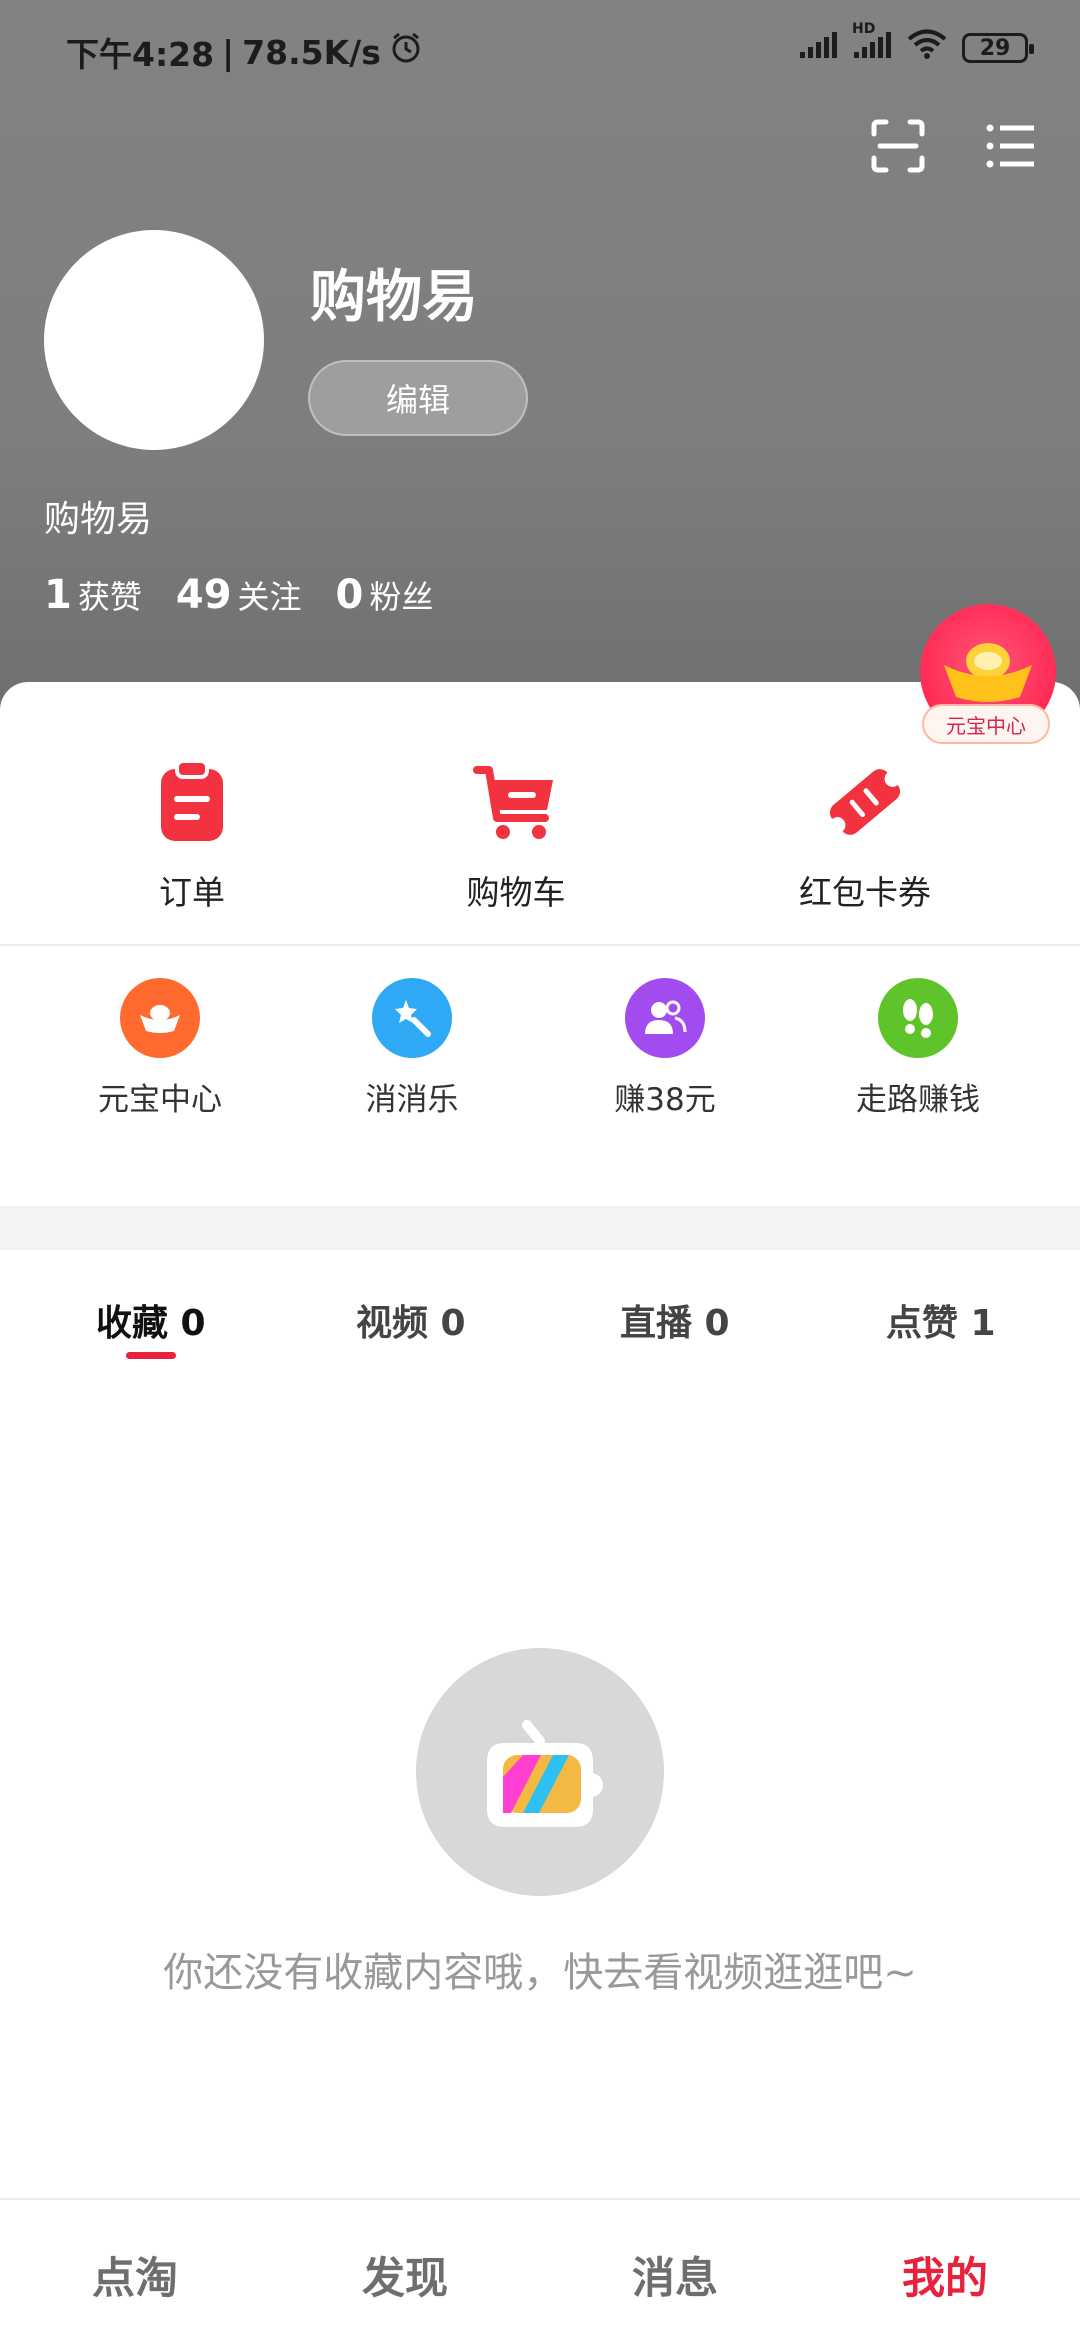 This screenshot has width=1080, height=2340. What do you see at coordinates (349, 595) in the screenshot?
I see `stat-fans-count: 0` at bounding box center [349, 595].